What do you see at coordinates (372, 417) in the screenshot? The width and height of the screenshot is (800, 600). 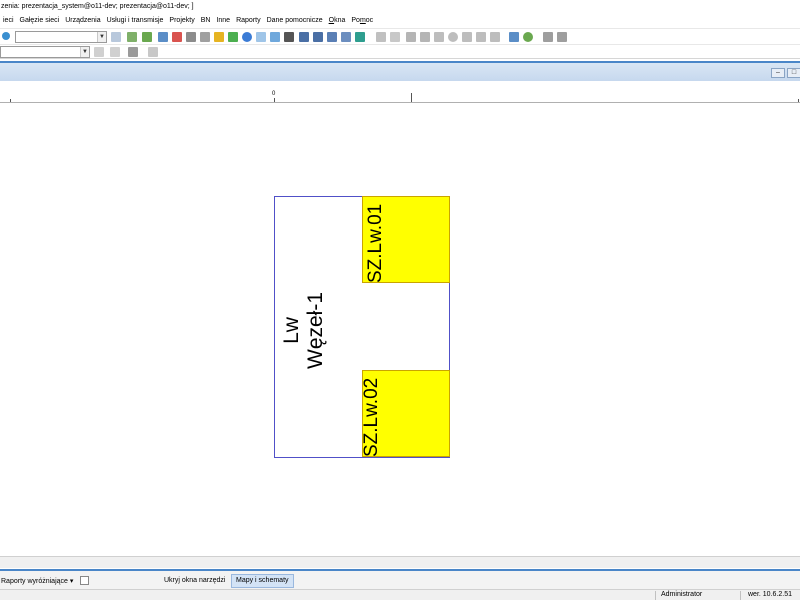 I see `slot-label: SZ.Lw.02` at bounding box center [372, 417].